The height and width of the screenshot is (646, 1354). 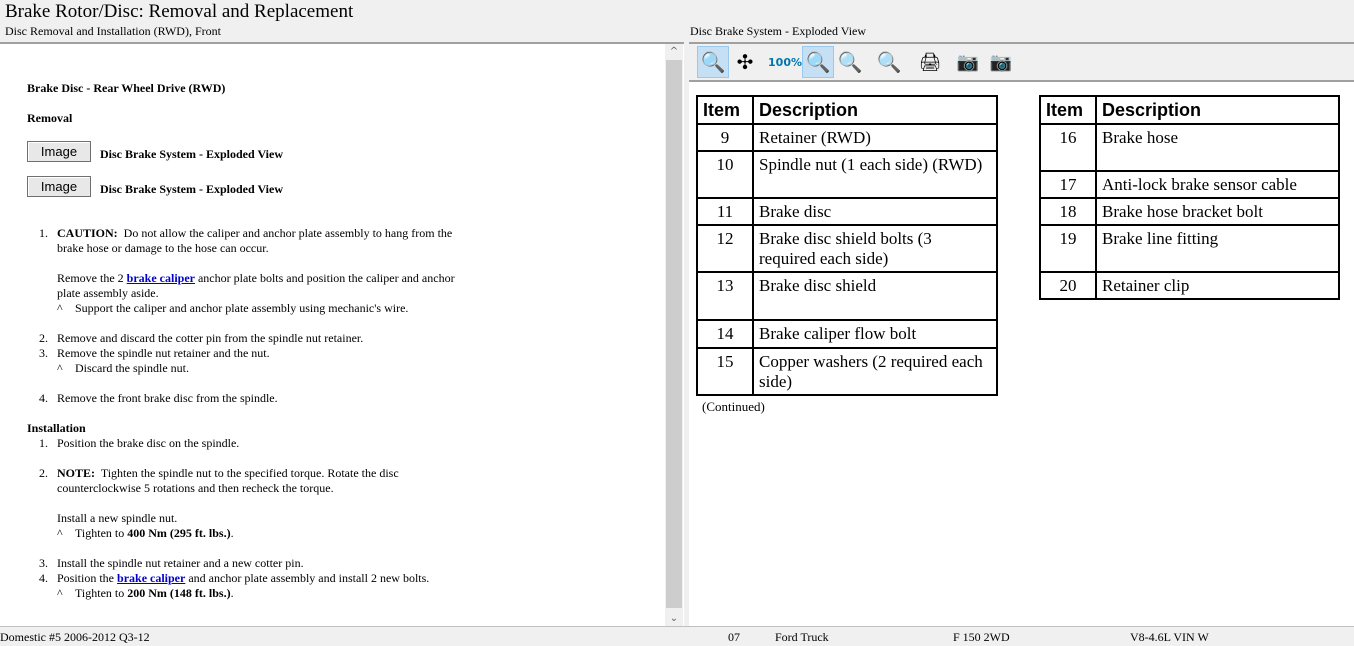 I want to click on table-row: 16 Brake hose, so click(x=1189, y=147).